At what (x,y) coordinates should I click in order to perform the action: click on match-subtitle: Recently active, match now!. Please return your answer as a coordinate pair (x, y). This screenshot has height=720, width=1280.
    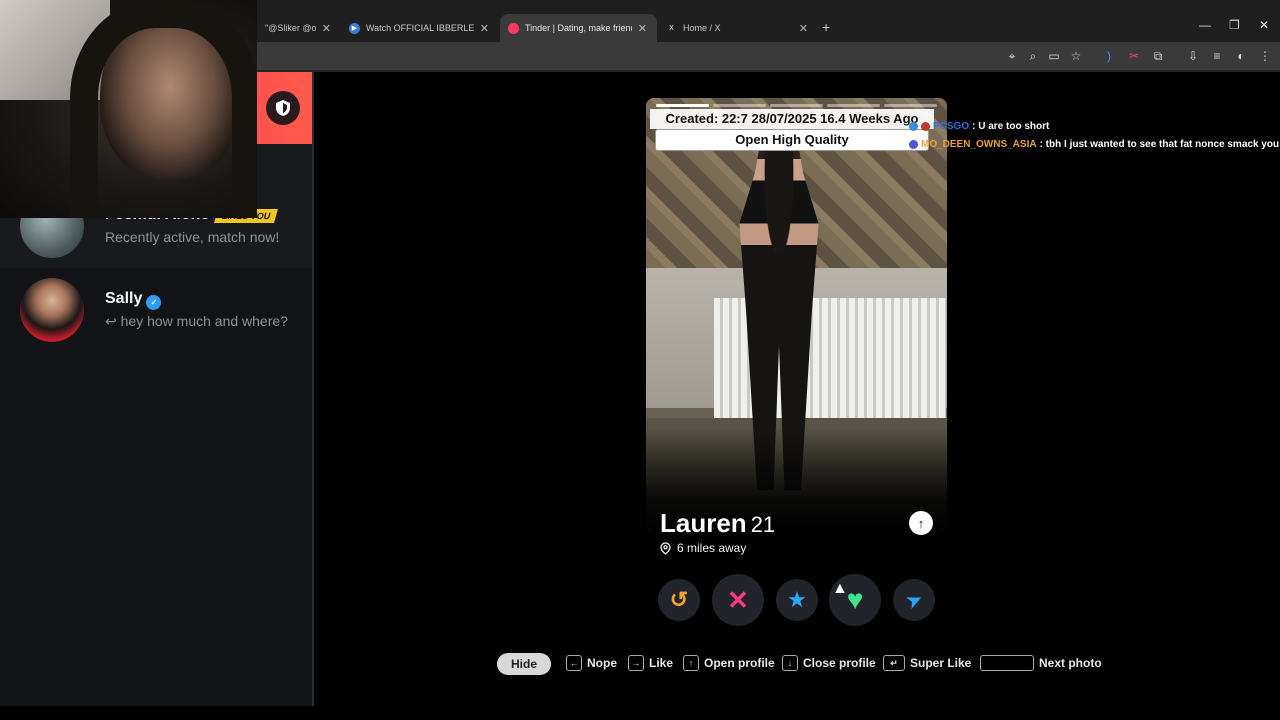
    Looking at the image, I should click on (192, 237).